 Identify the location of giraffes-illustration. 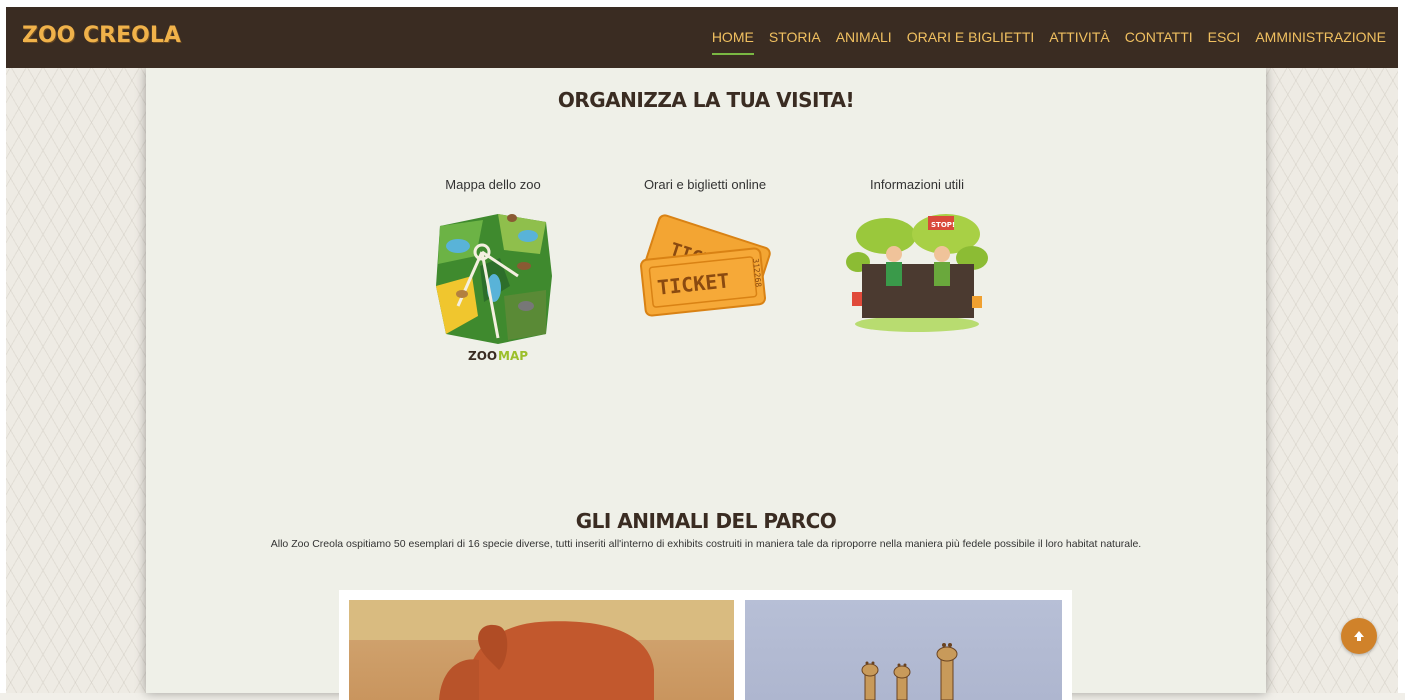
(909, 671).